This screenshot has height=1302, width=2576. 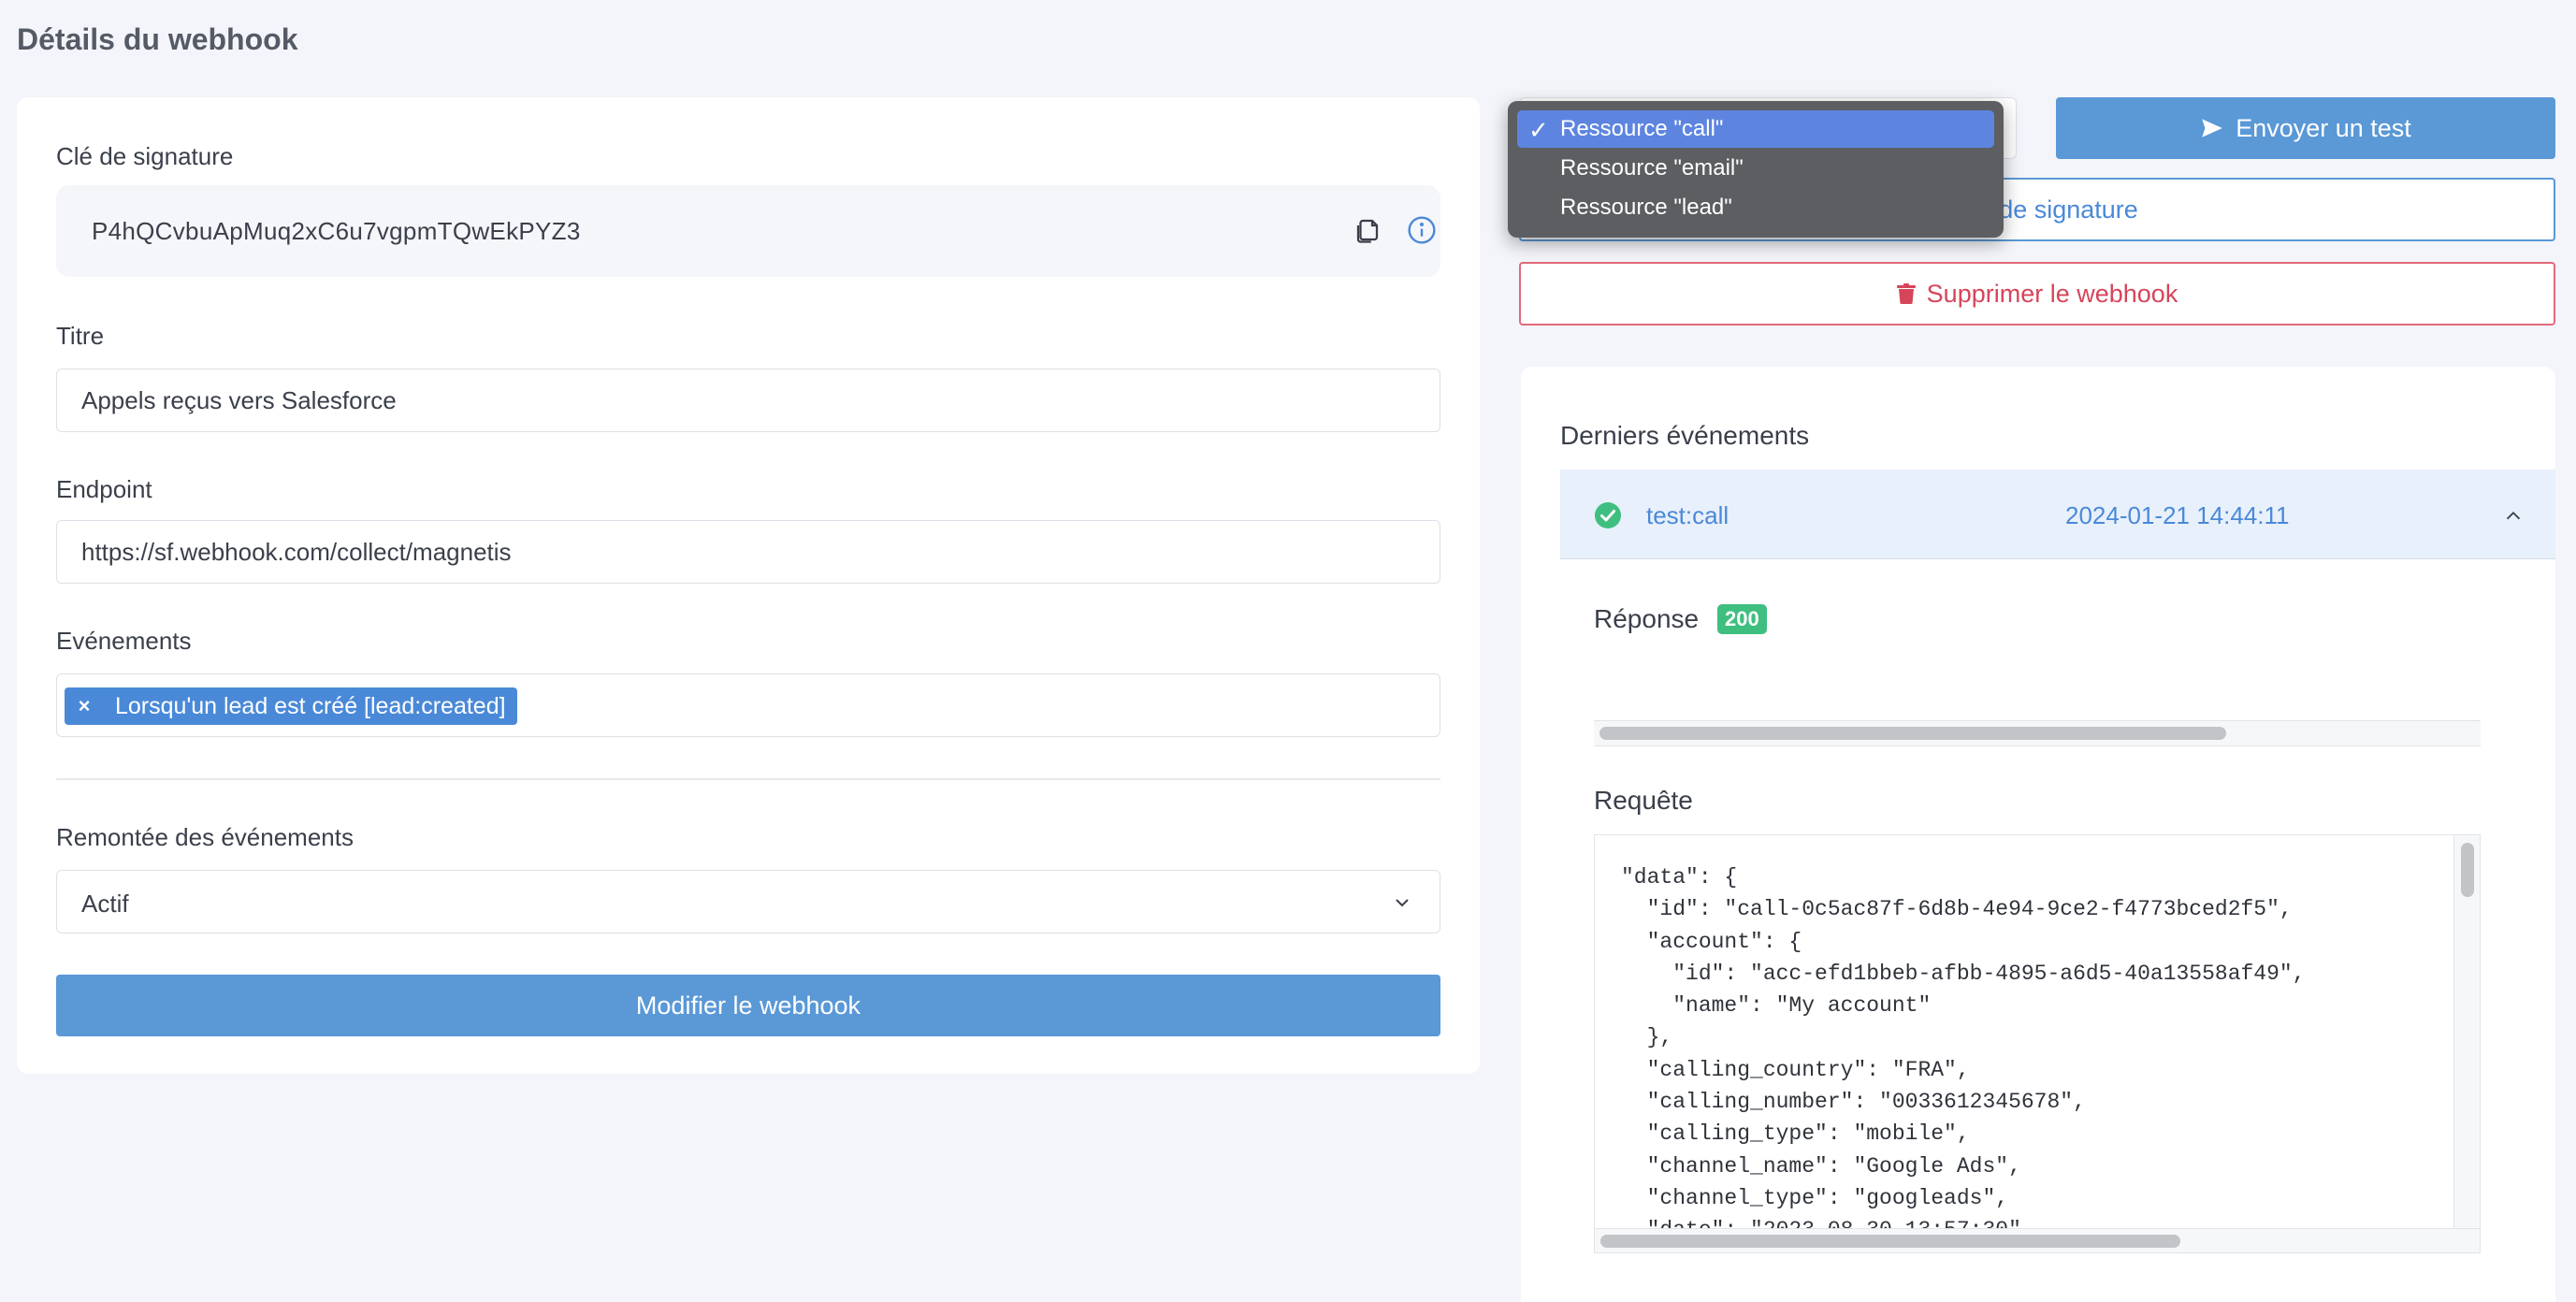 What do you see at coordinates (1647, 618) in the screenshot?
I see `response-label: Réponse` at bounding box center [1647, 618].